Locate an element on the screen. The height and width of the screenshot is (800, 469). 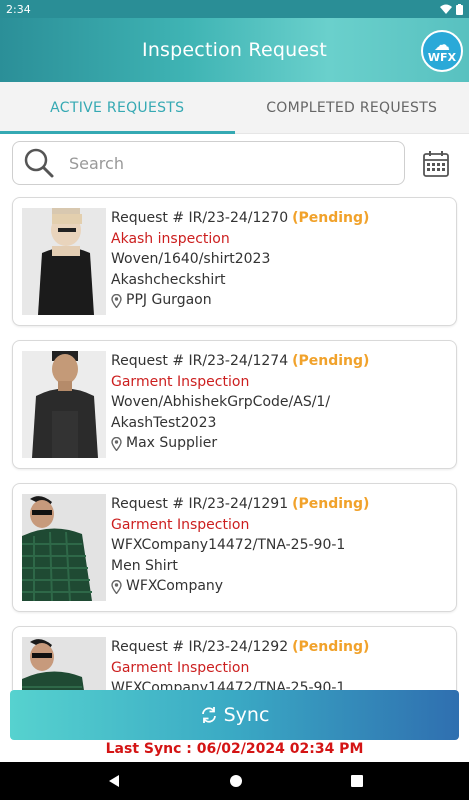
system-nav-bar is located at coordinates (234, 781).